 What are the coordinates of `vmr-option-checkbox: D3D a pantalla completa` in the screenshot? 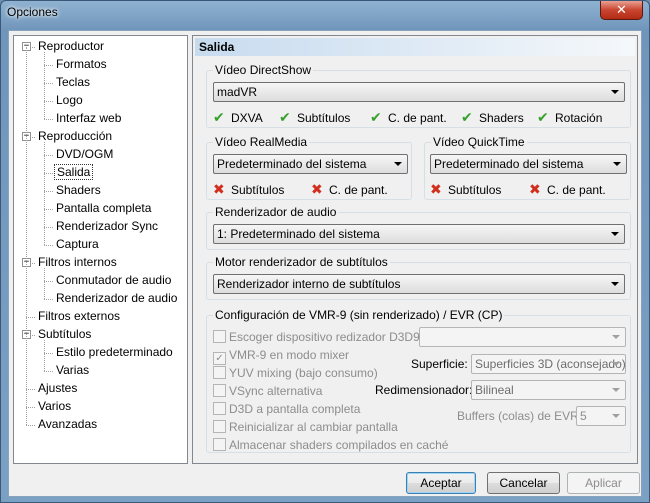 It's located at (286, 409).